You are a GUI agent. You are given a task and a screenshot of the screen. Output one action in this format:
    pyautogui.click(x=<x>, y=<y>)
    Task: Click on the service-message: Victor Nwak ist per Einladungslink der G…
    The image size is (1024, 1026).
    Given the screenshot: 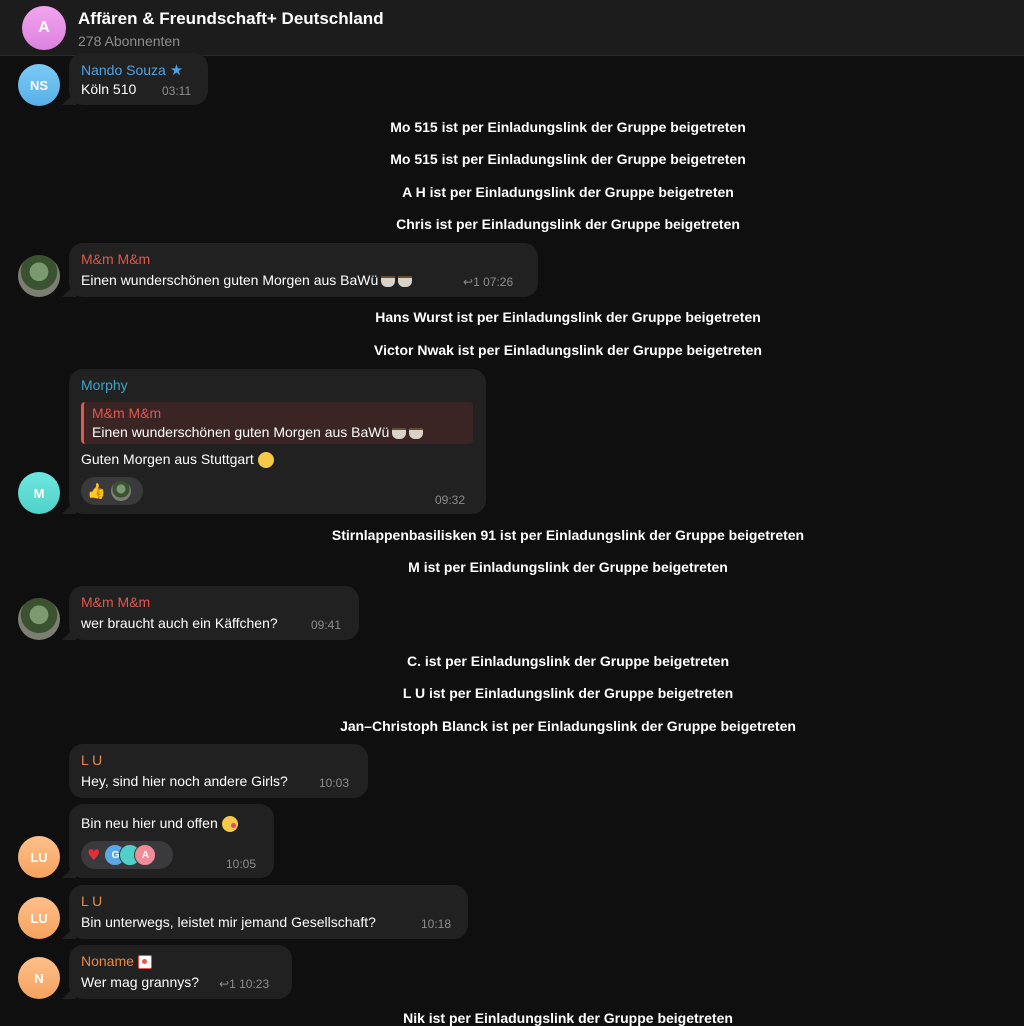 What is the action you would take?
    pyautogui.click(x=568, y=350)
    